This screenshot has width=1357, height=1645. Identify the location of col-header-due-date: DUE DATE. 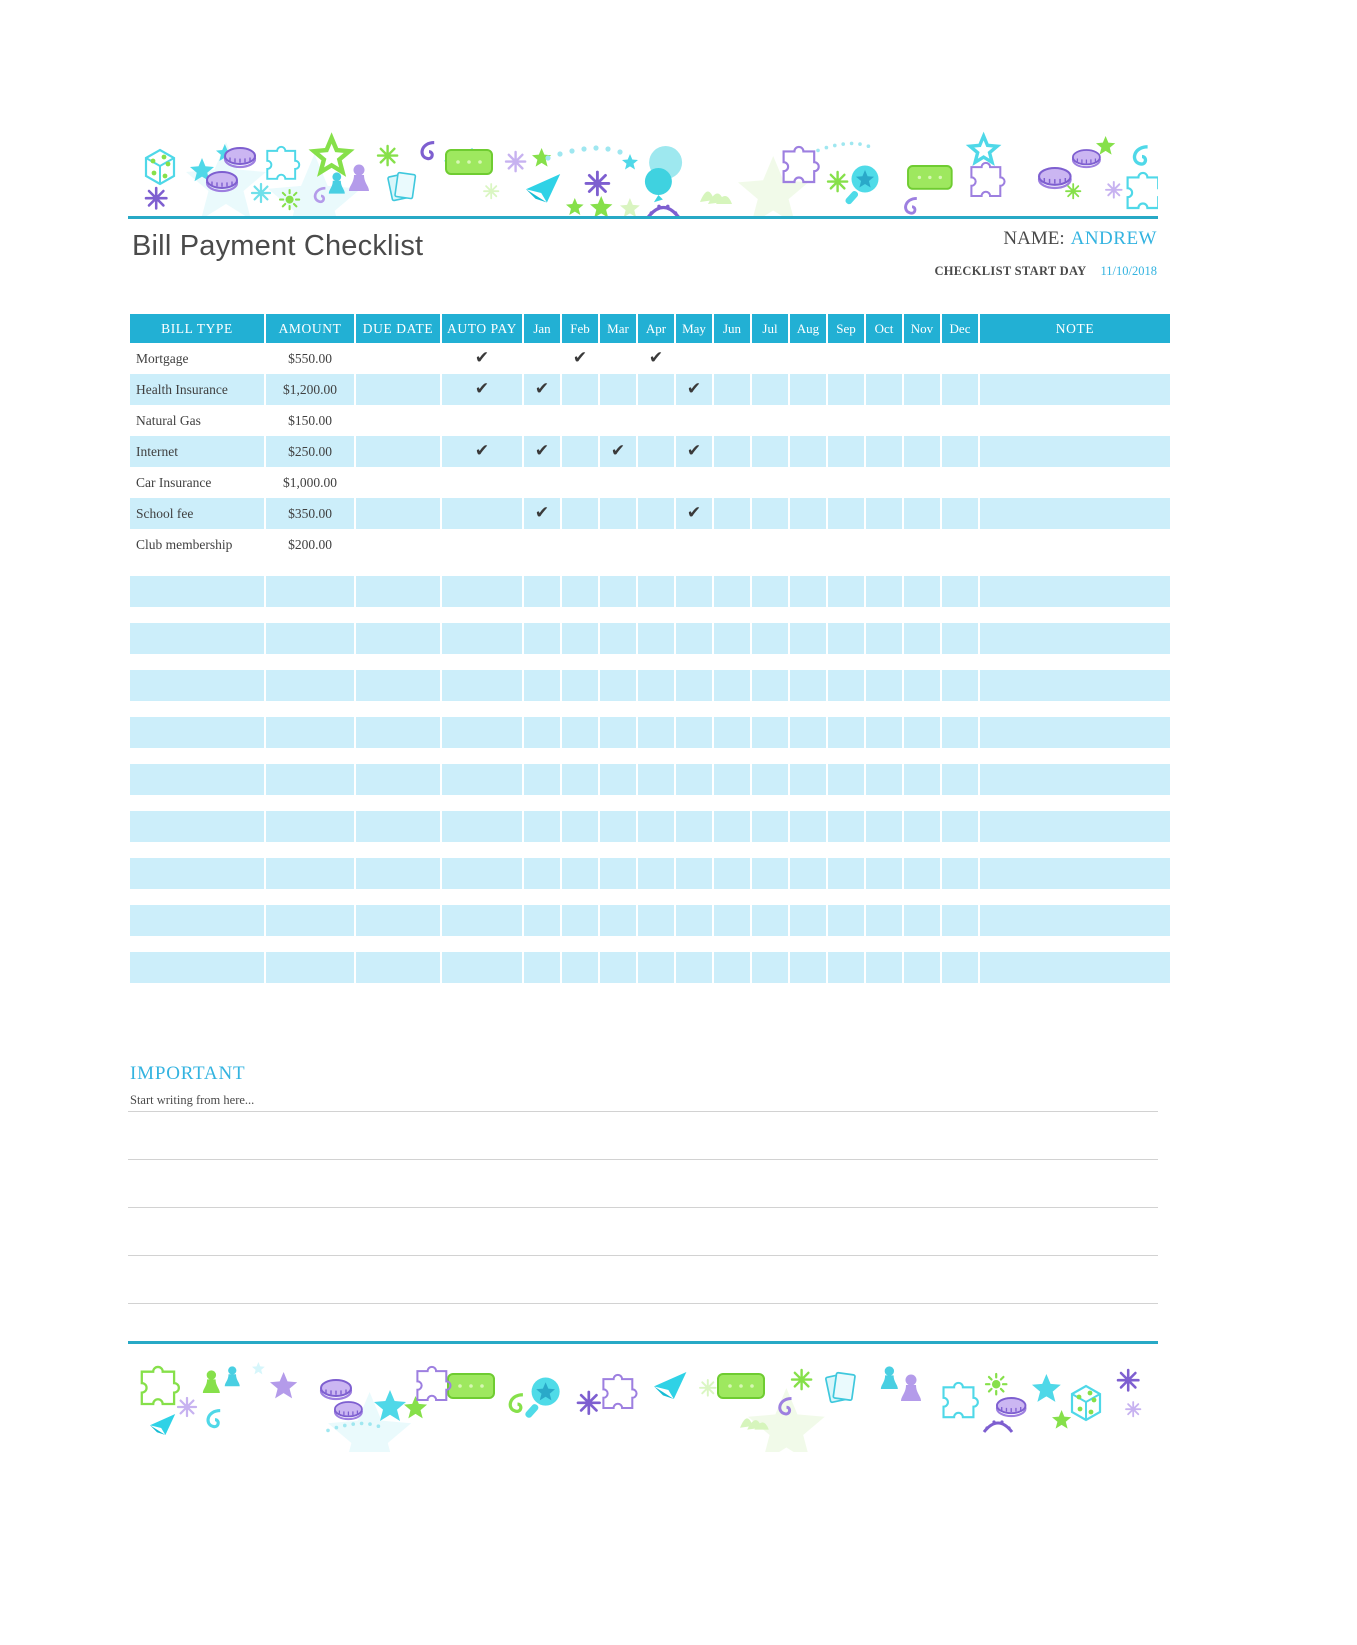
(398, 328).